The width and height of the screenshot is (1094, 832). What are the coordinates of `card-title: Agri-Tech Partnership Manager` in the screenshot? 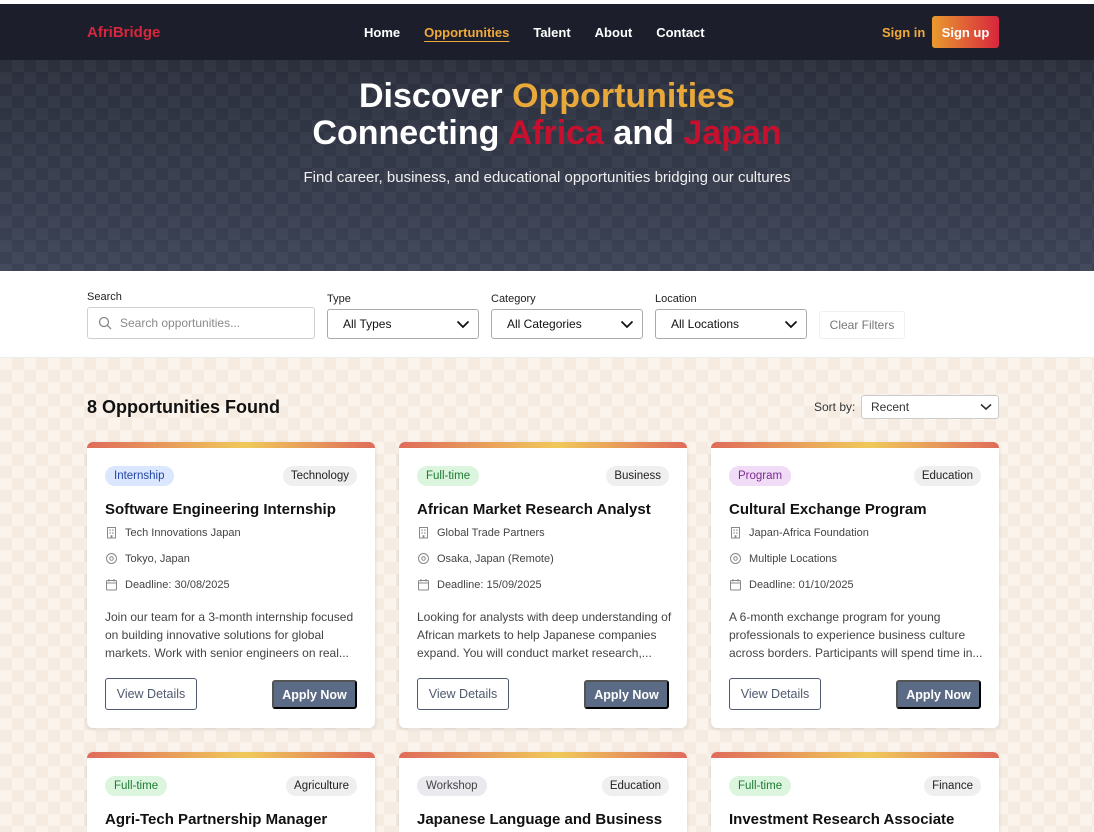 It's located at (216, 819).